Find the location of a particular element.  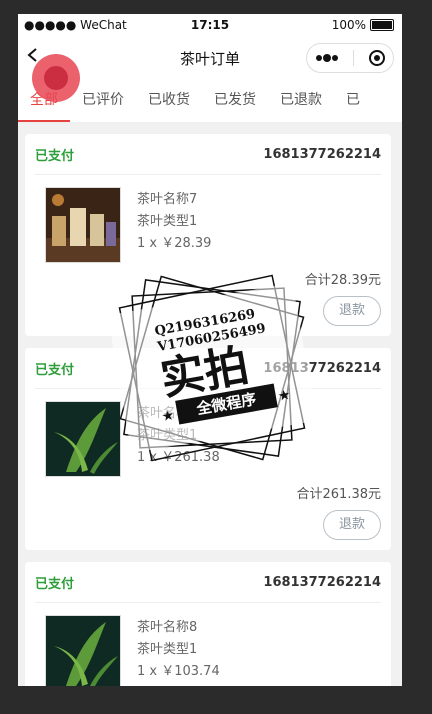

tab-refunded: 已退款 is located at coordinates (301, 100).